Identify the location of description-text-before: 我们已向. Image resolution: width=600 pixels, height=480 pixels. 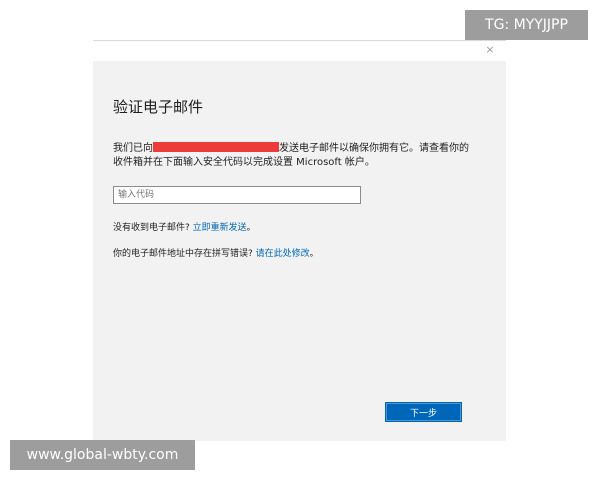
(133, 148).